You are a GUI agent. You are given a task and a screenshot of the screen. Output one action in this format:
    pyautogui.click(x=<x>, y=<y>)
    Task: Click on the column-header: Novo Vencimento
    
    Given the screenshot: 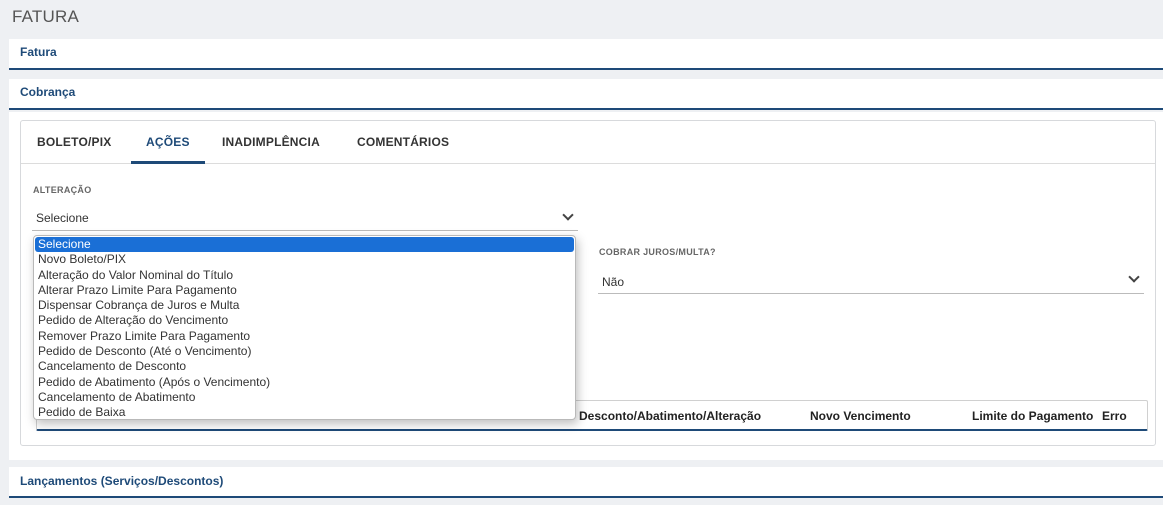 What is the action you would take?
    pyautogui.click(x=860, y=416)
    